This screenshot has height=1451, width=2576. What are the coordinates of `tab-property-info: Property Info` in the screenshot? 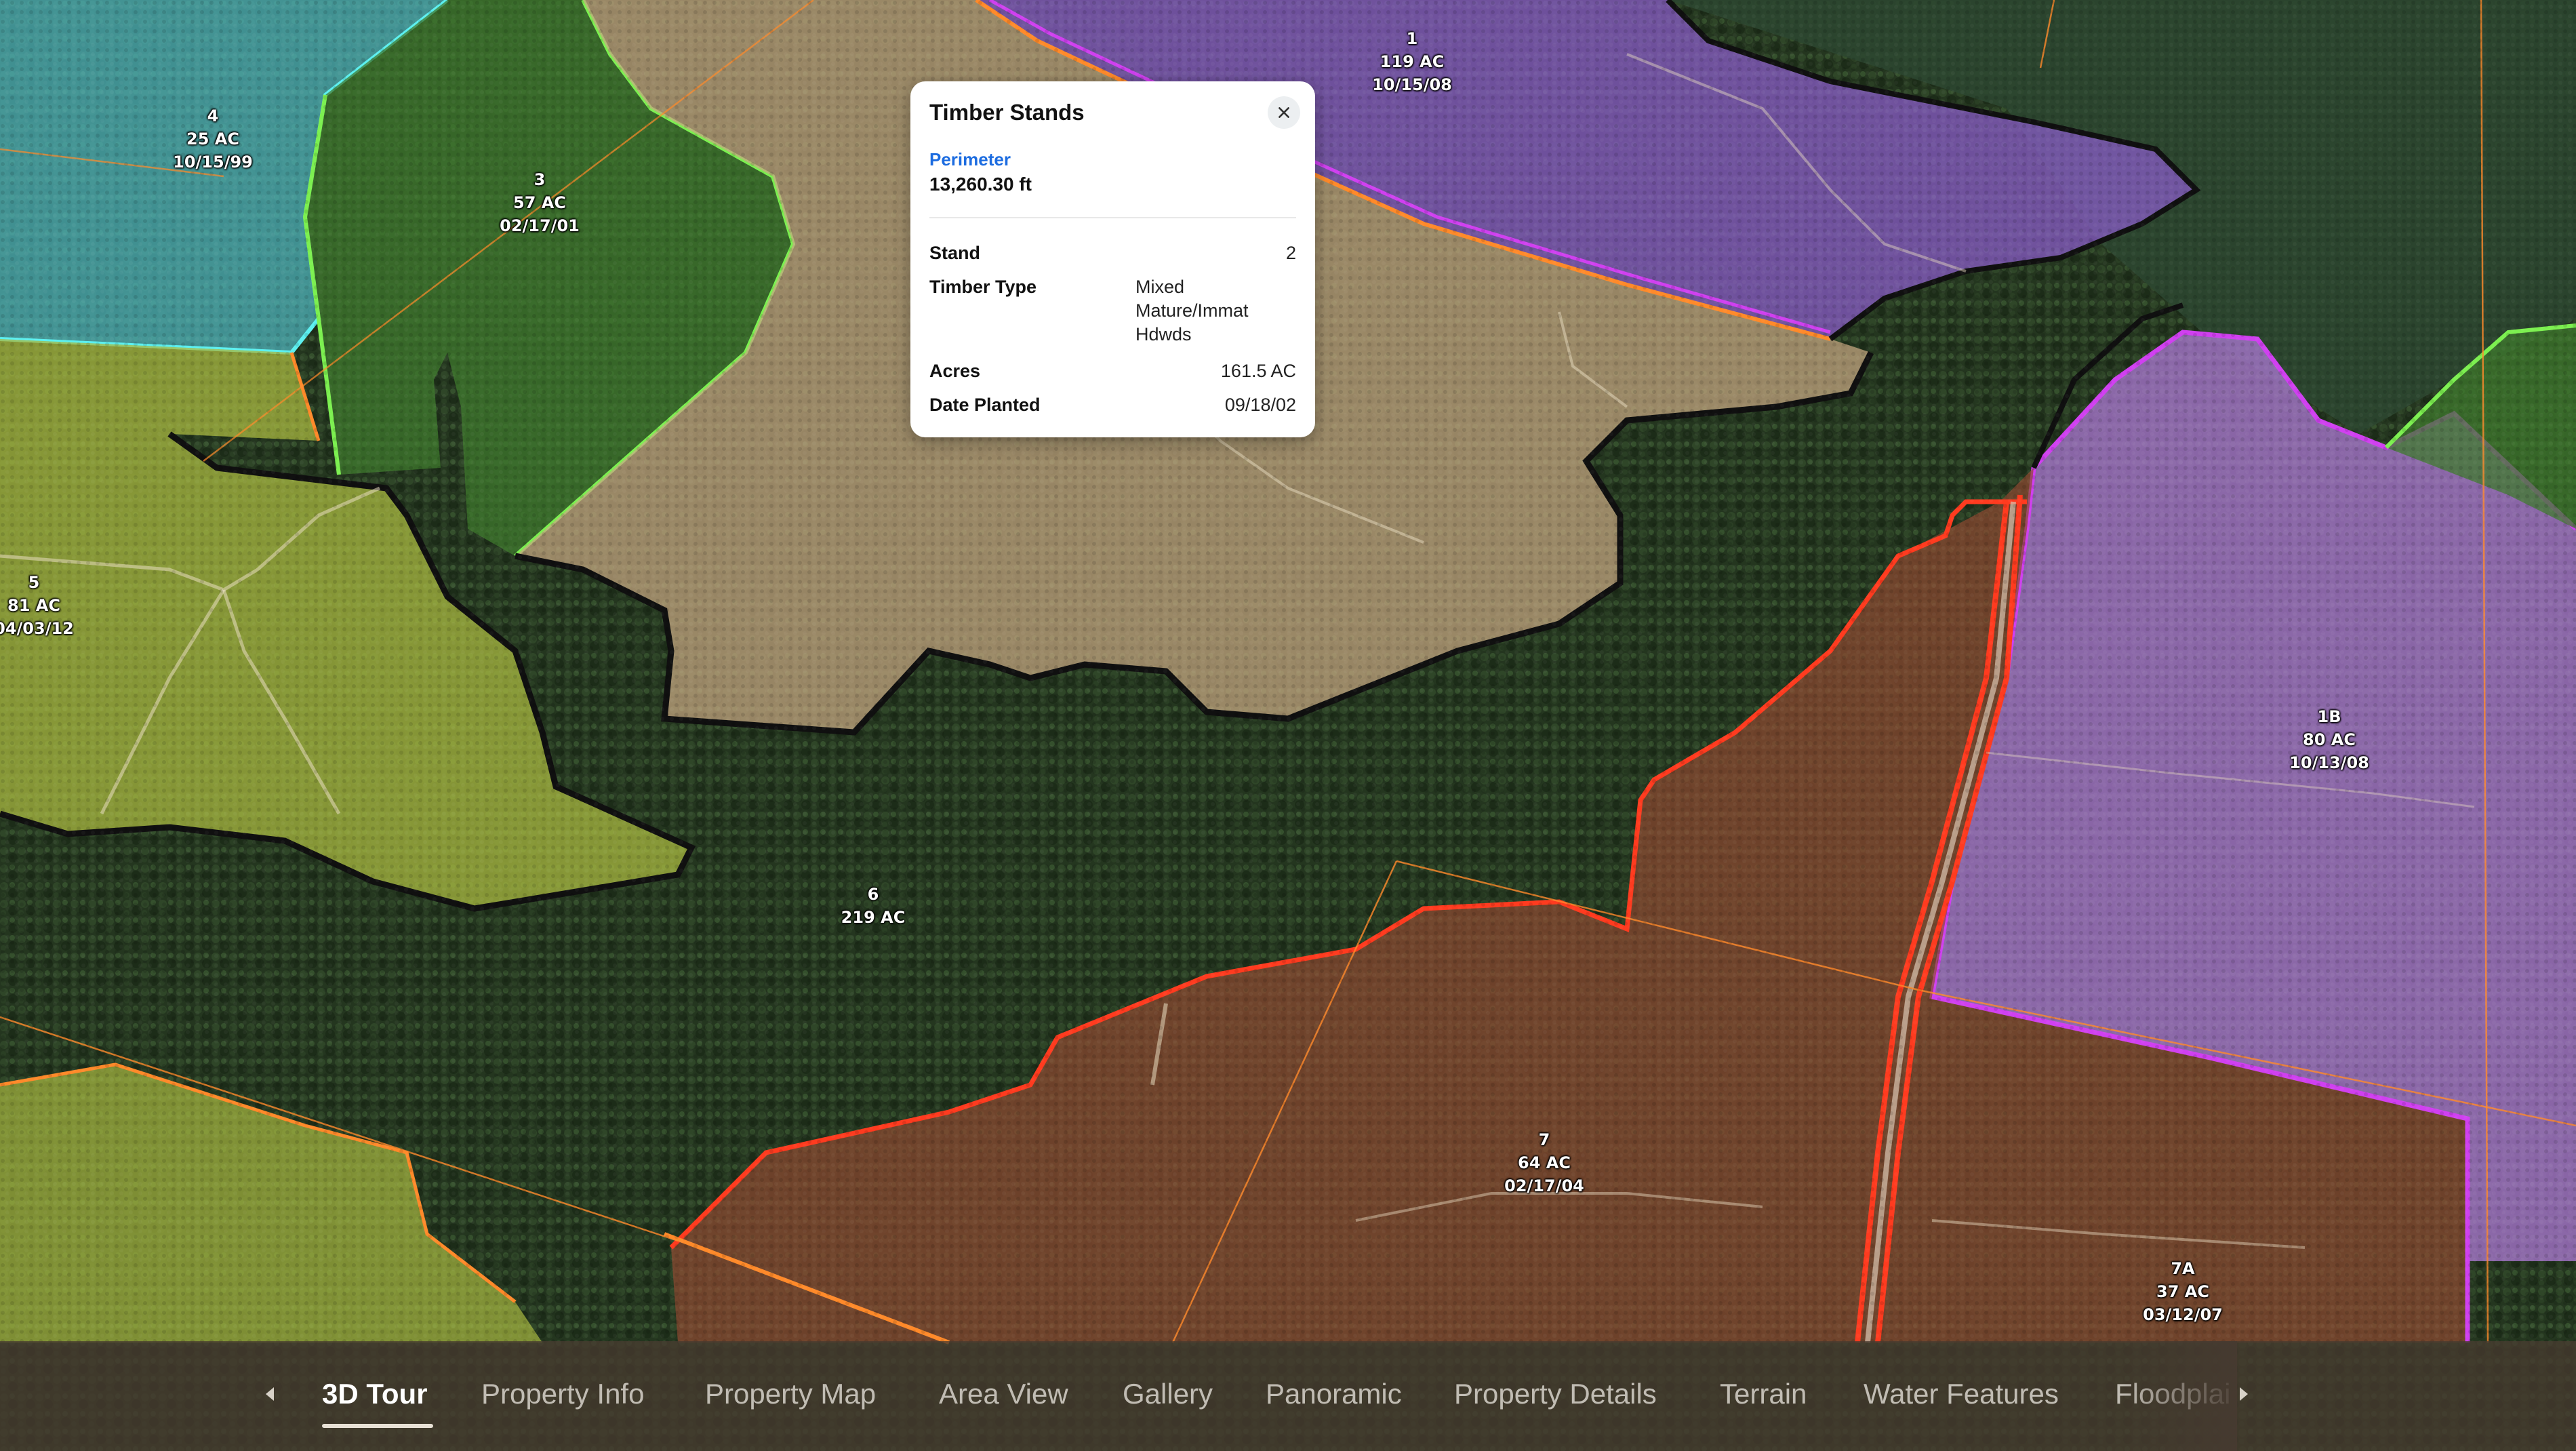 It's located at (562, 1394).